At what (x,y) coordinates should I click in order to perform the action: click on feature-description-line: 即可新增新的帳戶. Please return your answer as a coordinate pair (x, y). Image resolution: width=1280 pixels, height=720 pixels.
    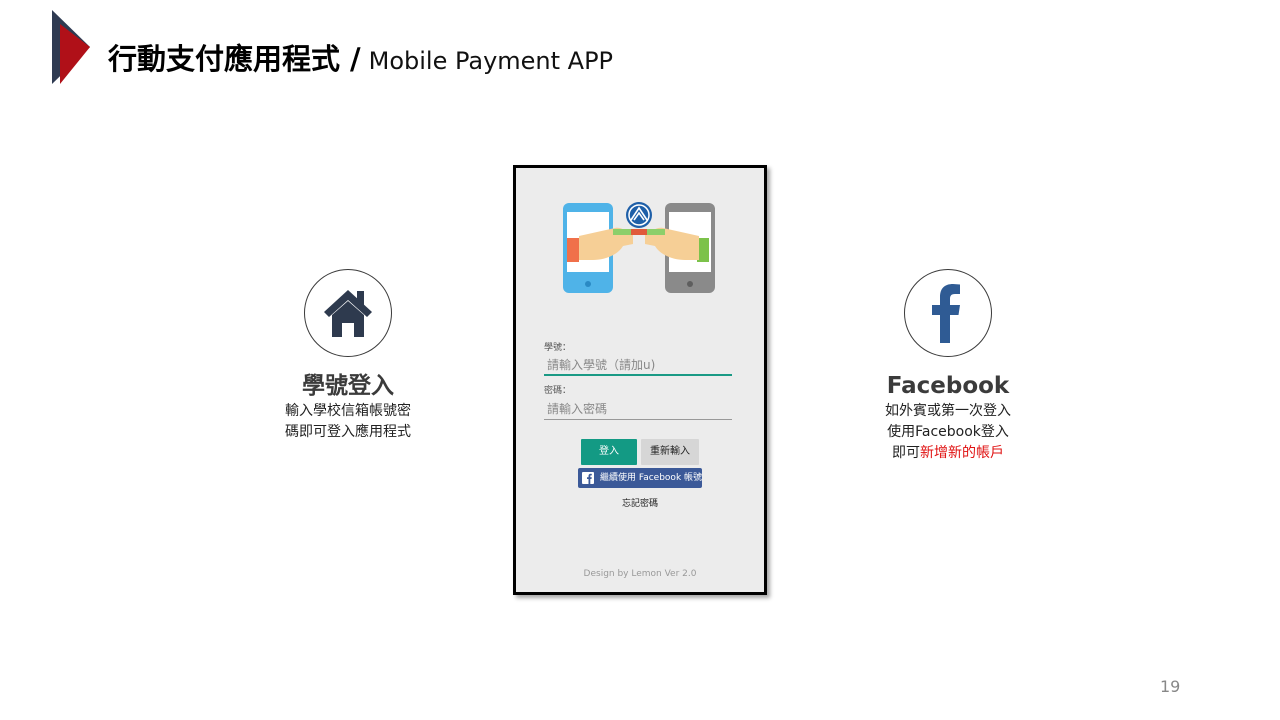
    Looking at the image, I should click on (948, 453).